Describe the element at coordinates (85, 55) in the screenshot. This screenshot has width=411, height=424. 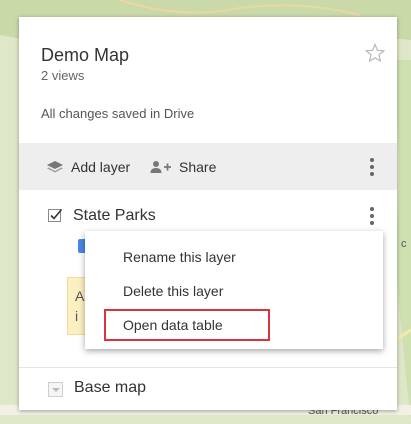
I see `map-title: Demo Map` at that location.